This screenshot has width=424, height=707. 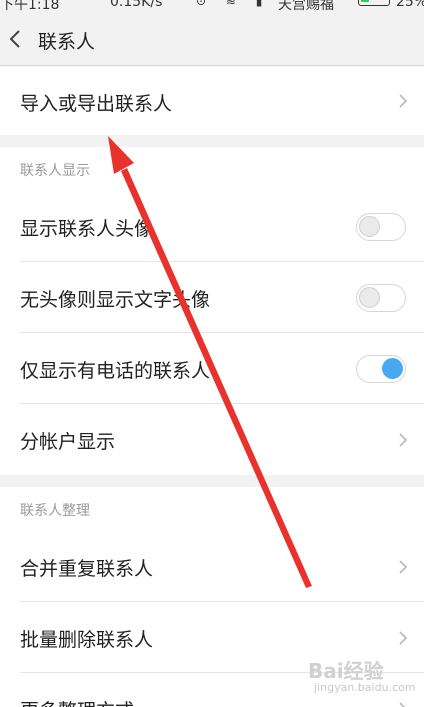 What do you see at coordinates (68, 442) in the screenshot?
I see `account-display-label: 分帐户显示` at bounding box center [68, 442].